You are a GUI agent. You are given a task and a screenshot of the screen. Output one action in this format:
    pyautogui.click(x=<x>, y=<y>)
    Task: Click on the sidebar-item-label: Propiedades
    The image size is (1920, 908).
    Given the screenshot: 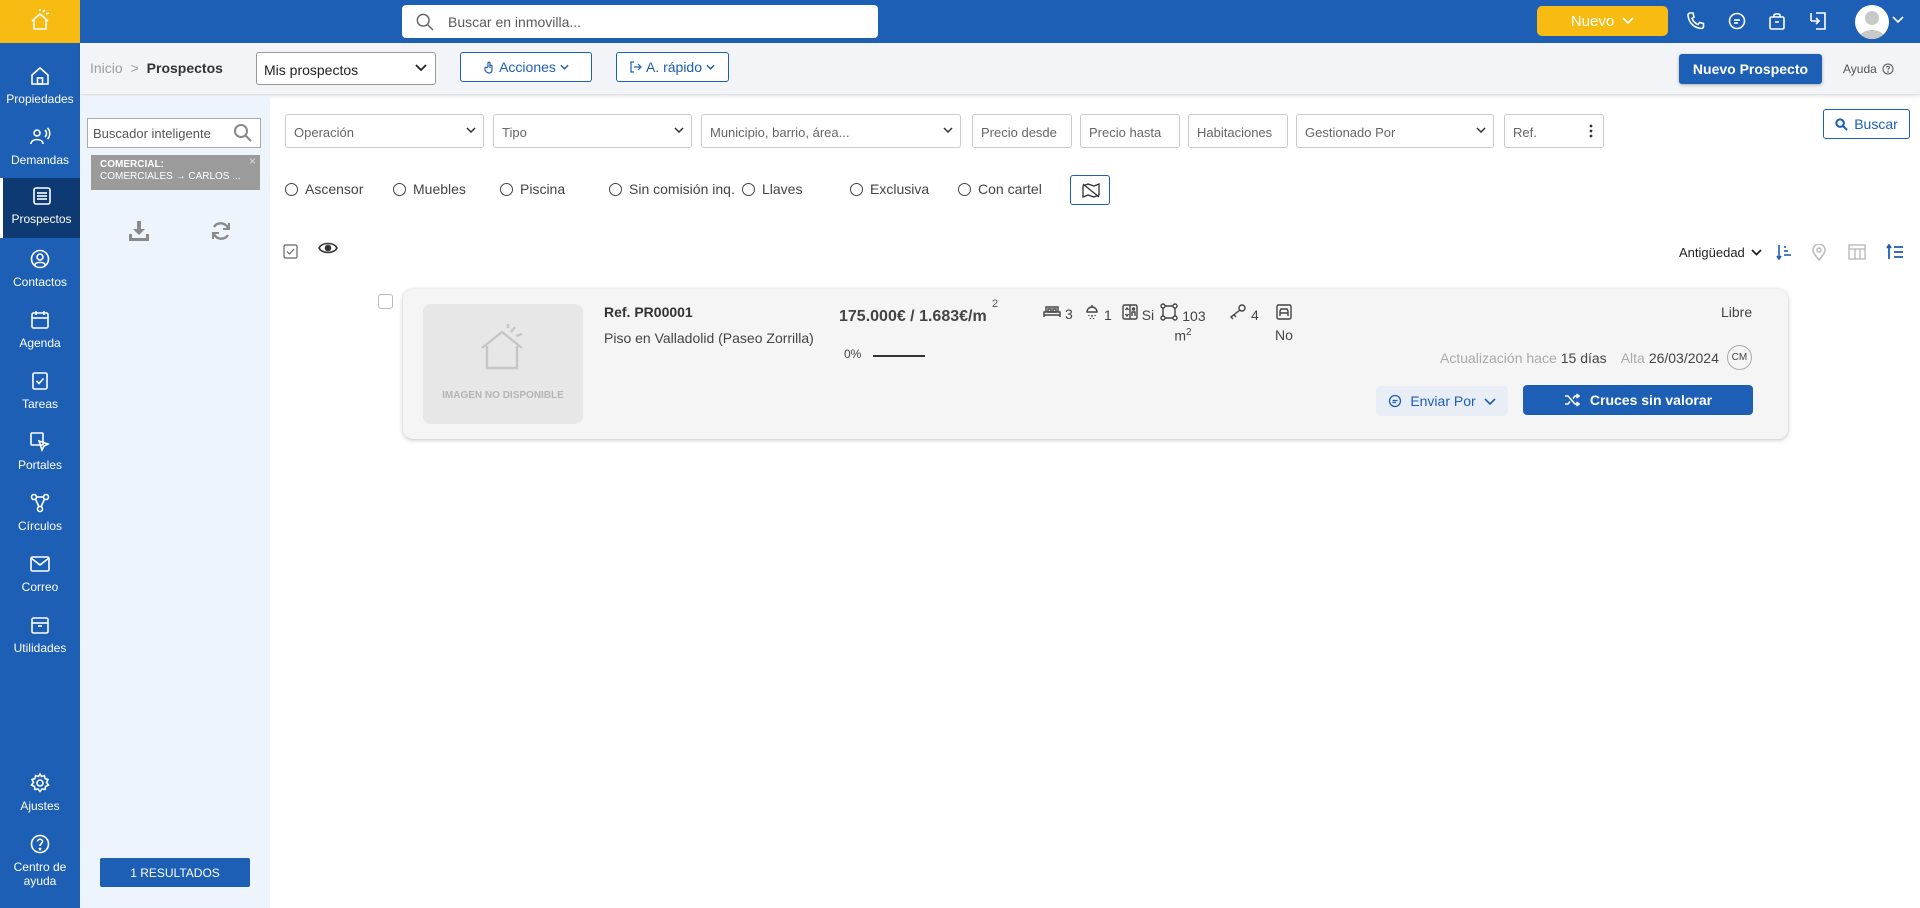 What is the action you would take?
    pyautogui.click(x=40, y=99)
    